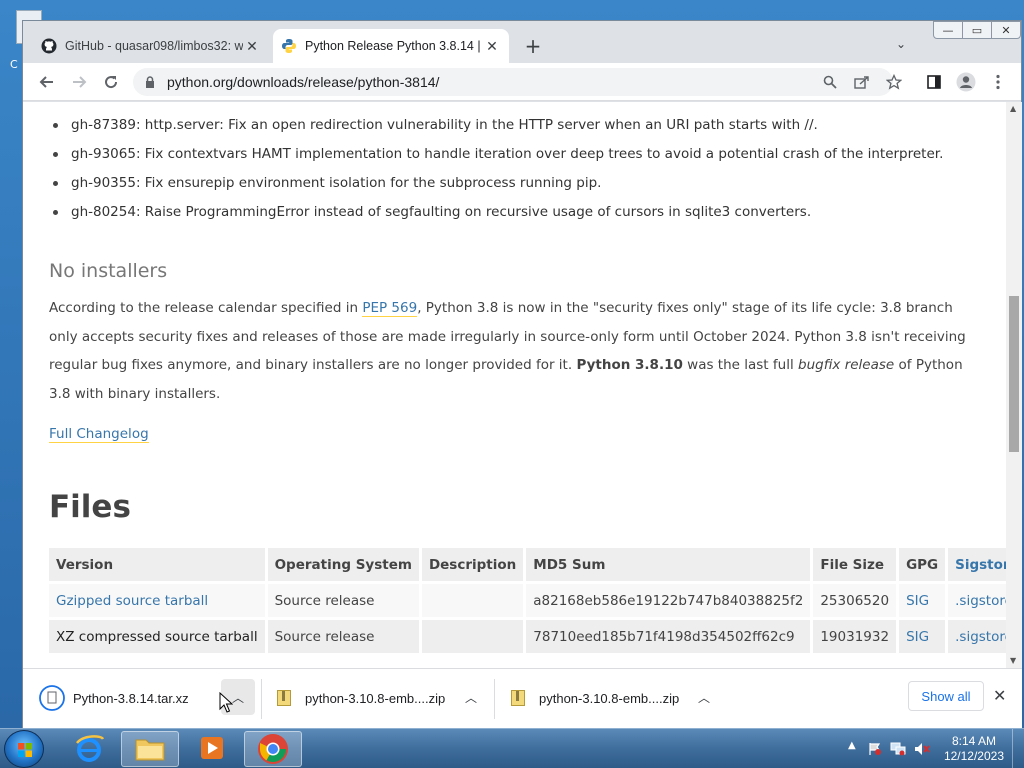 The width and height of the screenshot is (1024, 768). Describe the element at coordinates (973, 756) in the screenshot. I see `clock-date: 12/12/2023` at that location.